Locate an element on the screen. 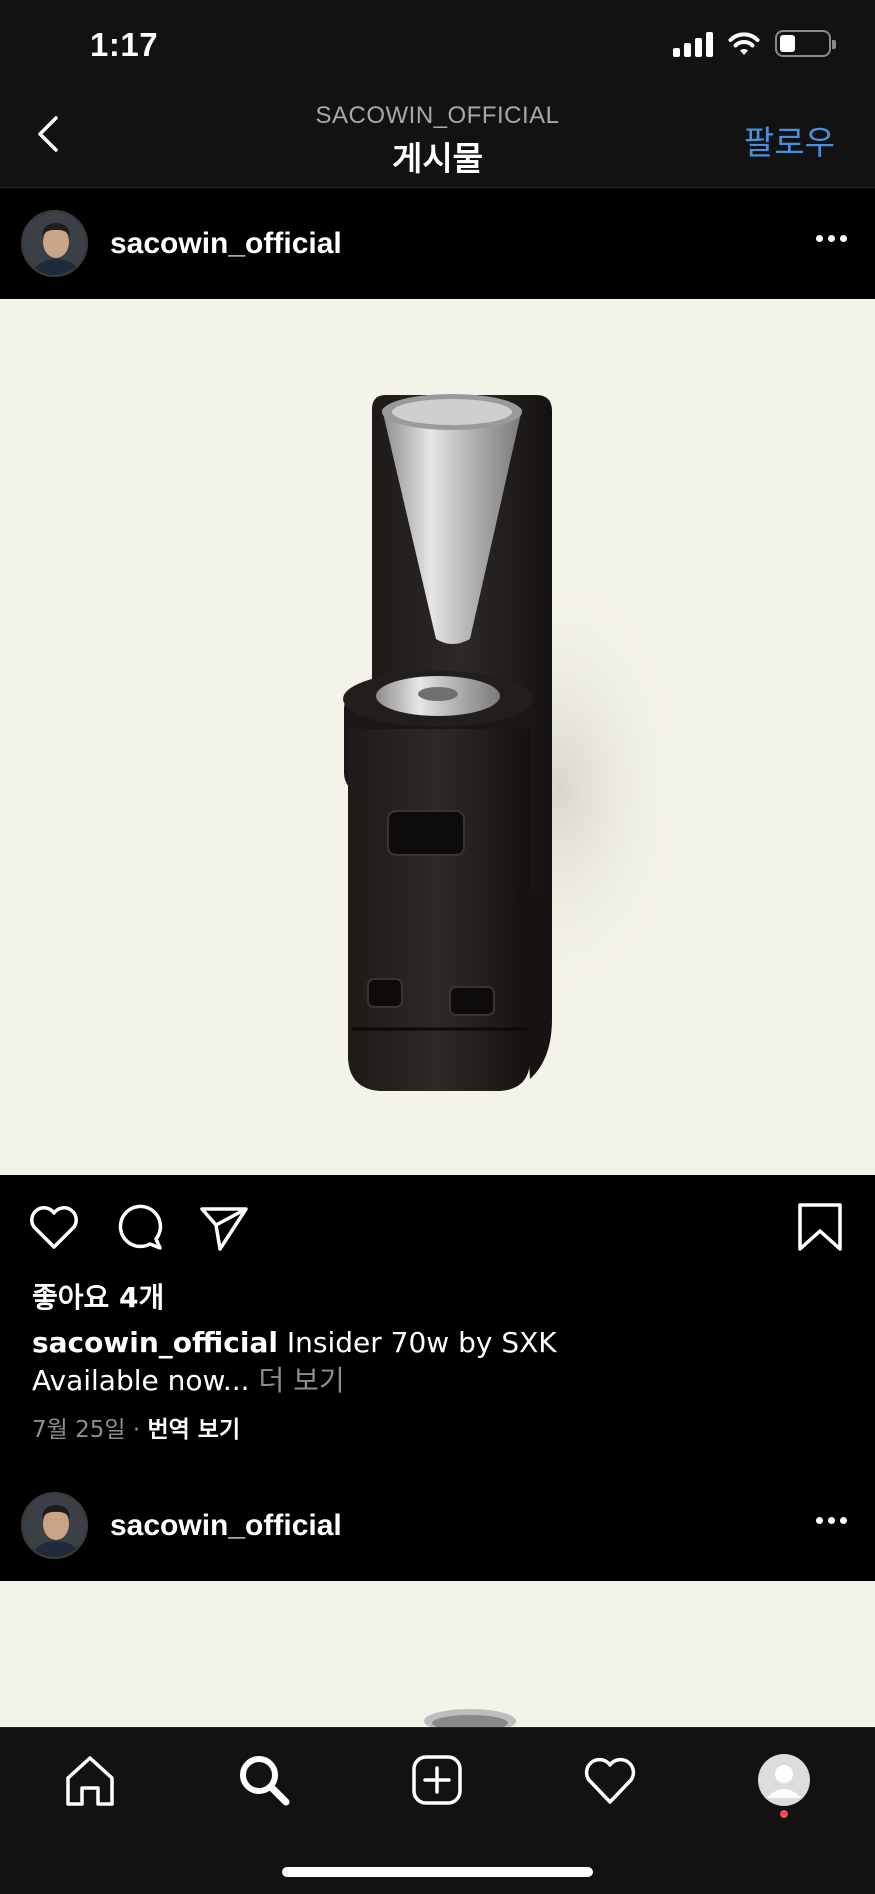 The image size is (875, 1894). bookmark-icon is located at coordinates (820, 1227).